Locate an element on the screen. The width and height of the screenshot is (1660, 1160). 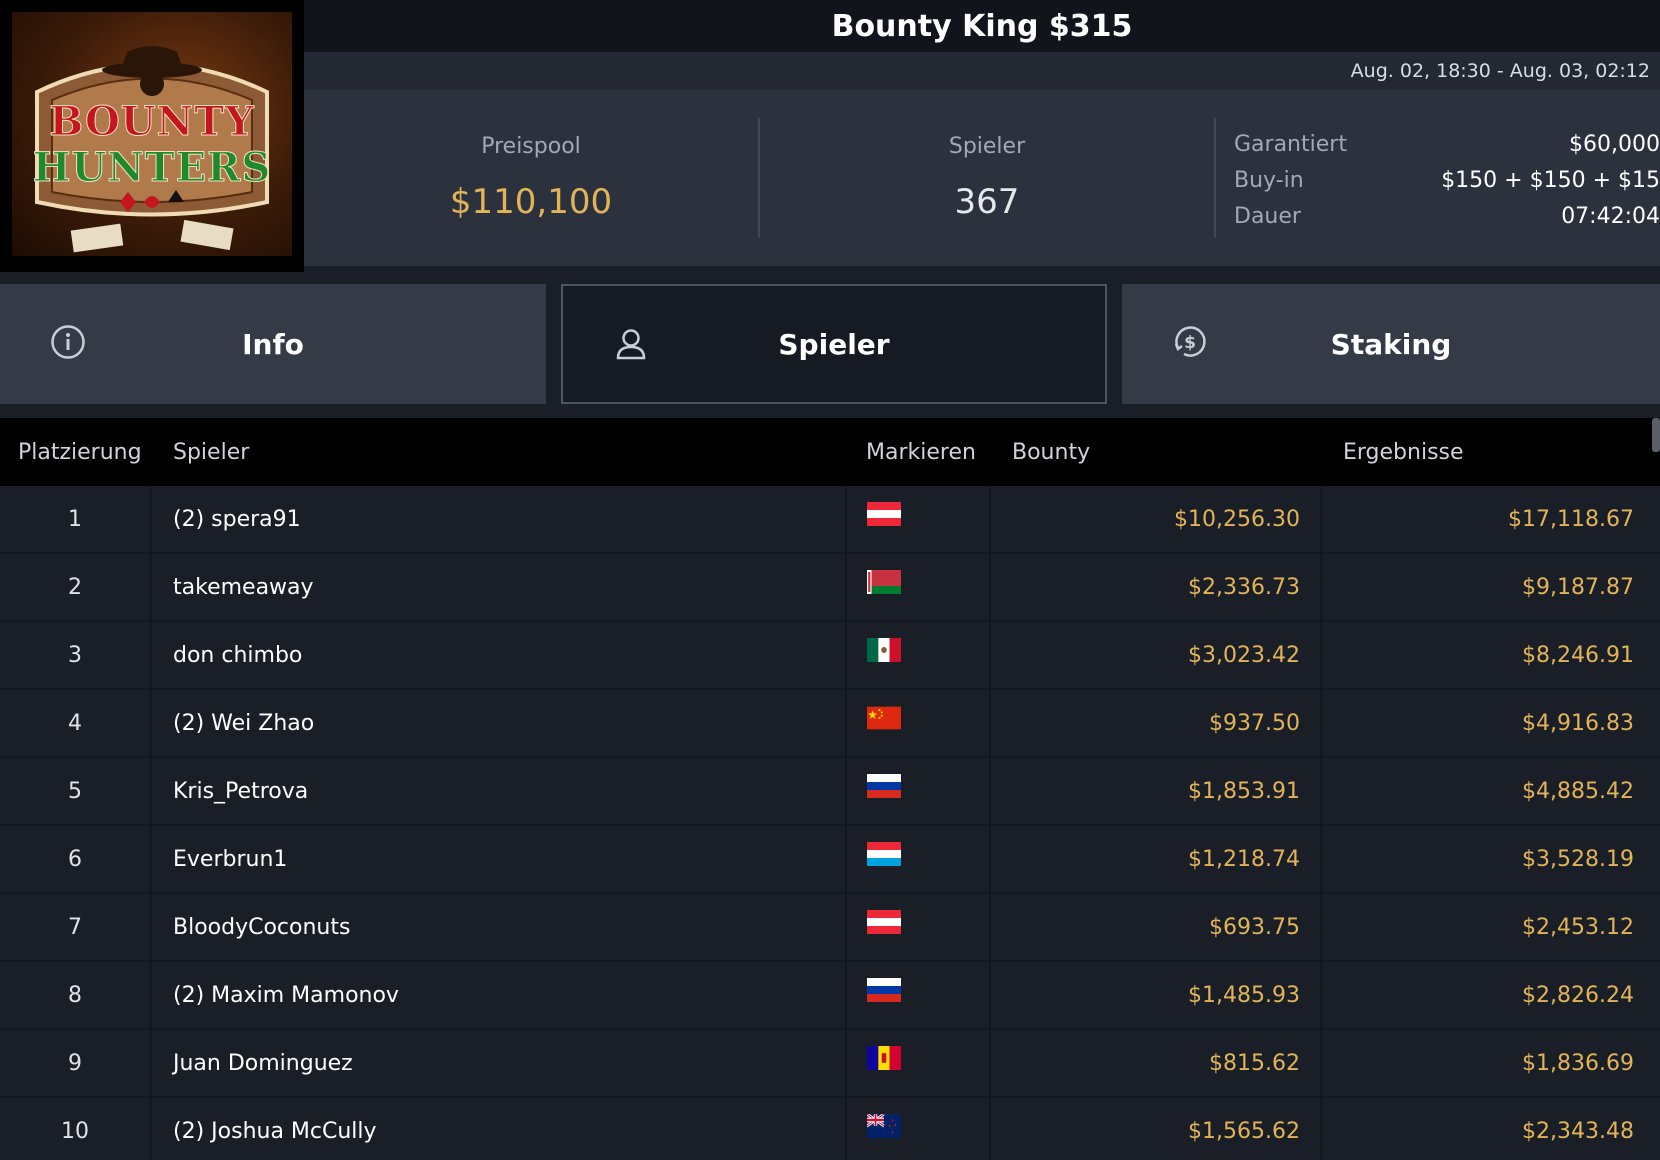
logo-text-line1: BOUNTY is located at coordinates (152, 122).